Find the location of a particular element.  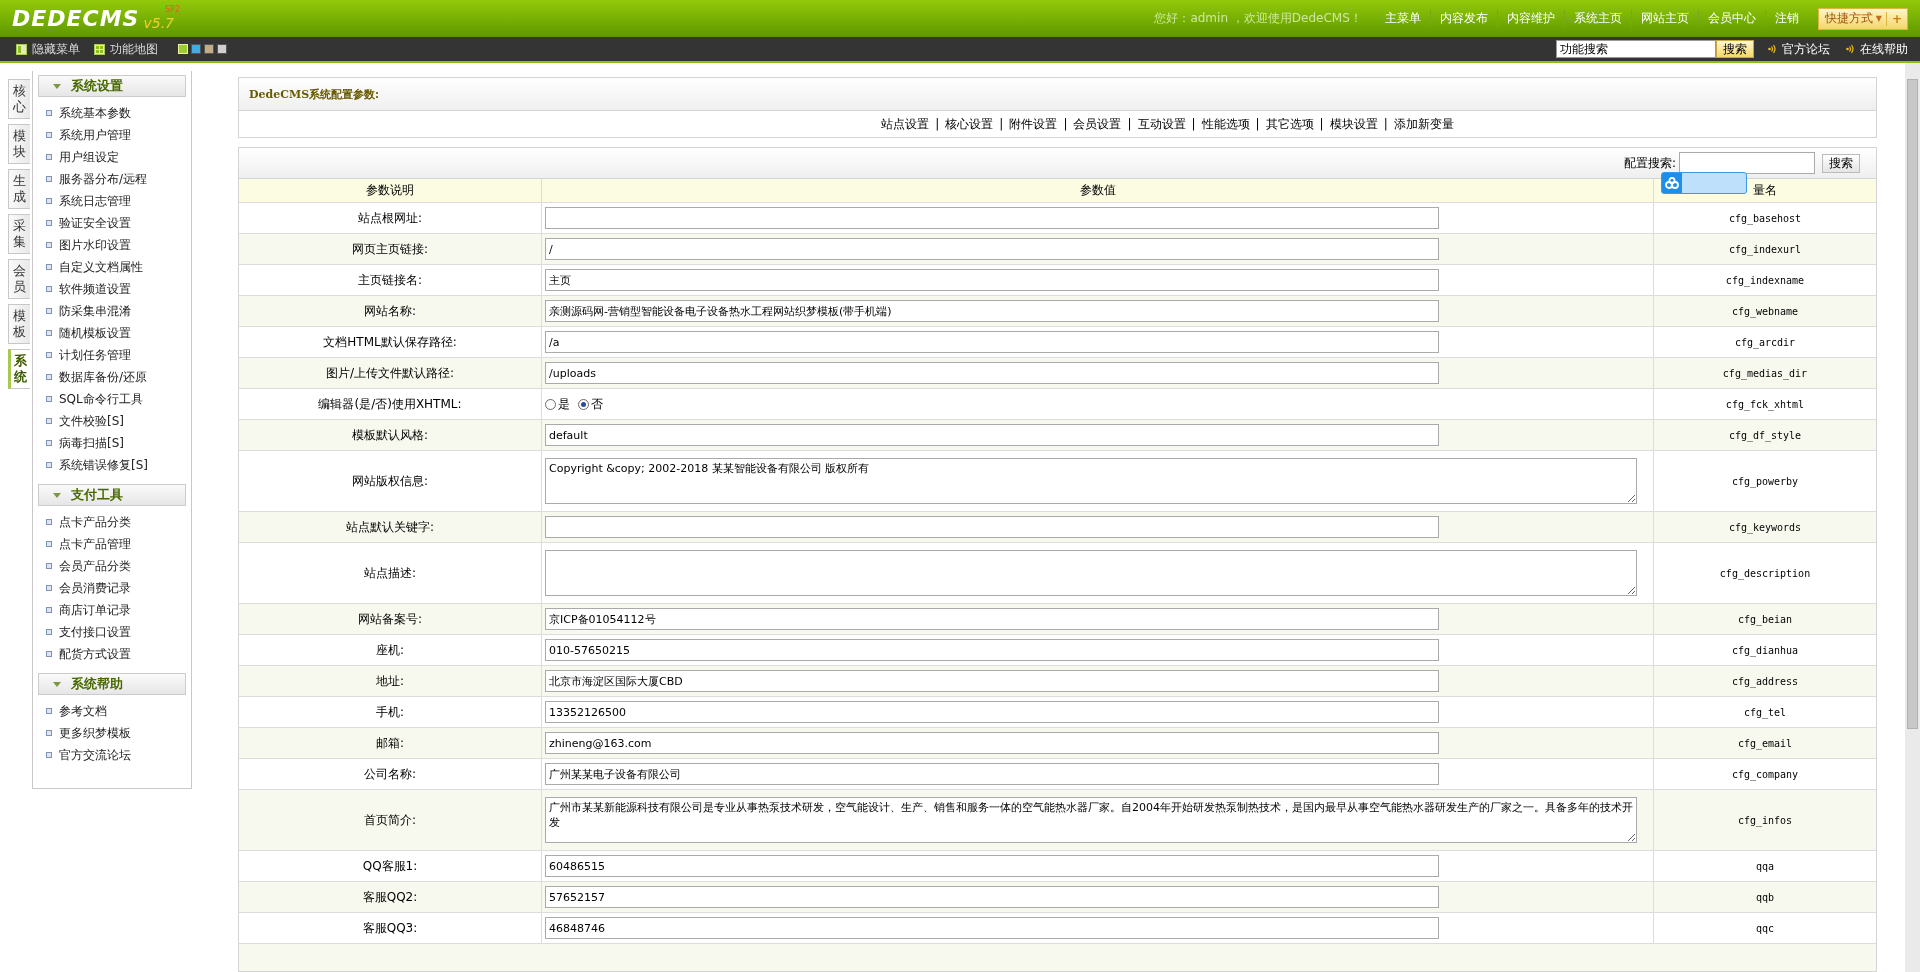

side-tab: 模块 is located at coordinates (19, 144).